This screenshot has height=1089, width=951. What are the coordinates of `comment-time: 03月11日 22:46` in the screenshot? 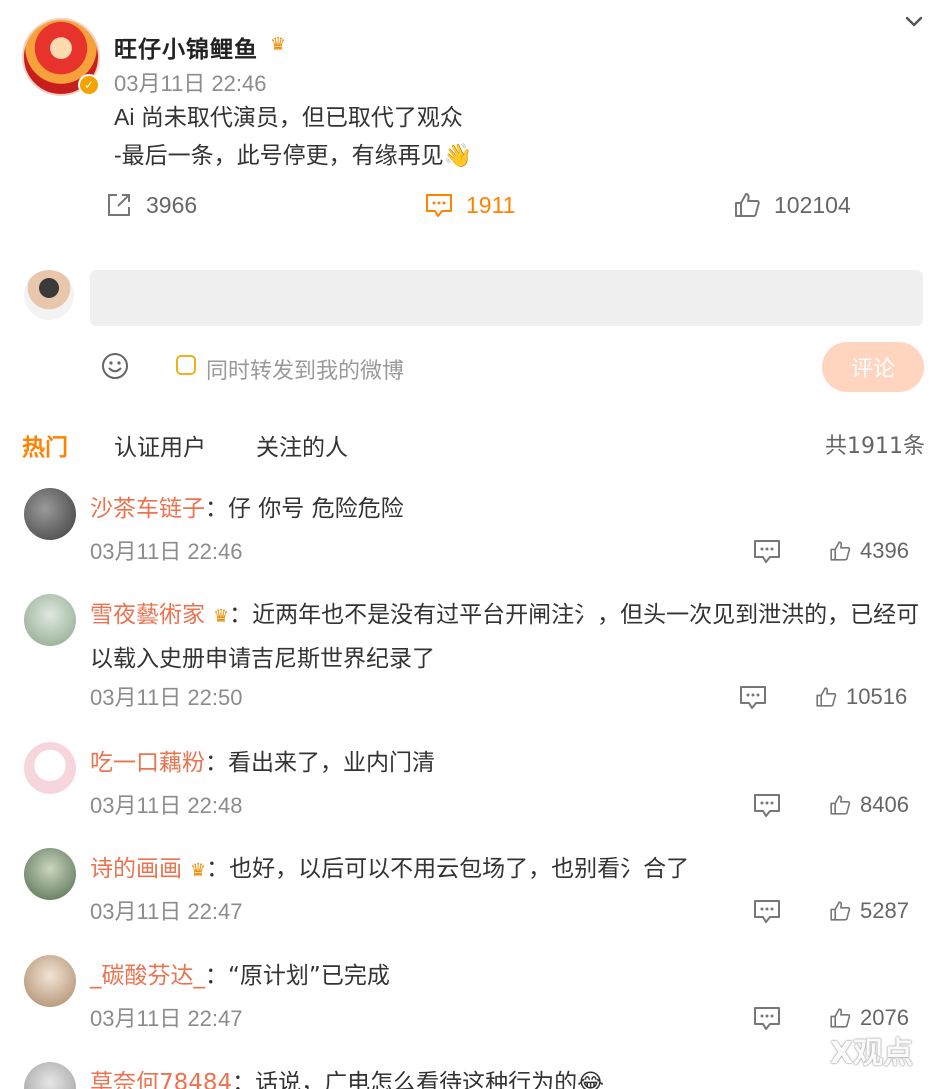 It's located at (166, 550).